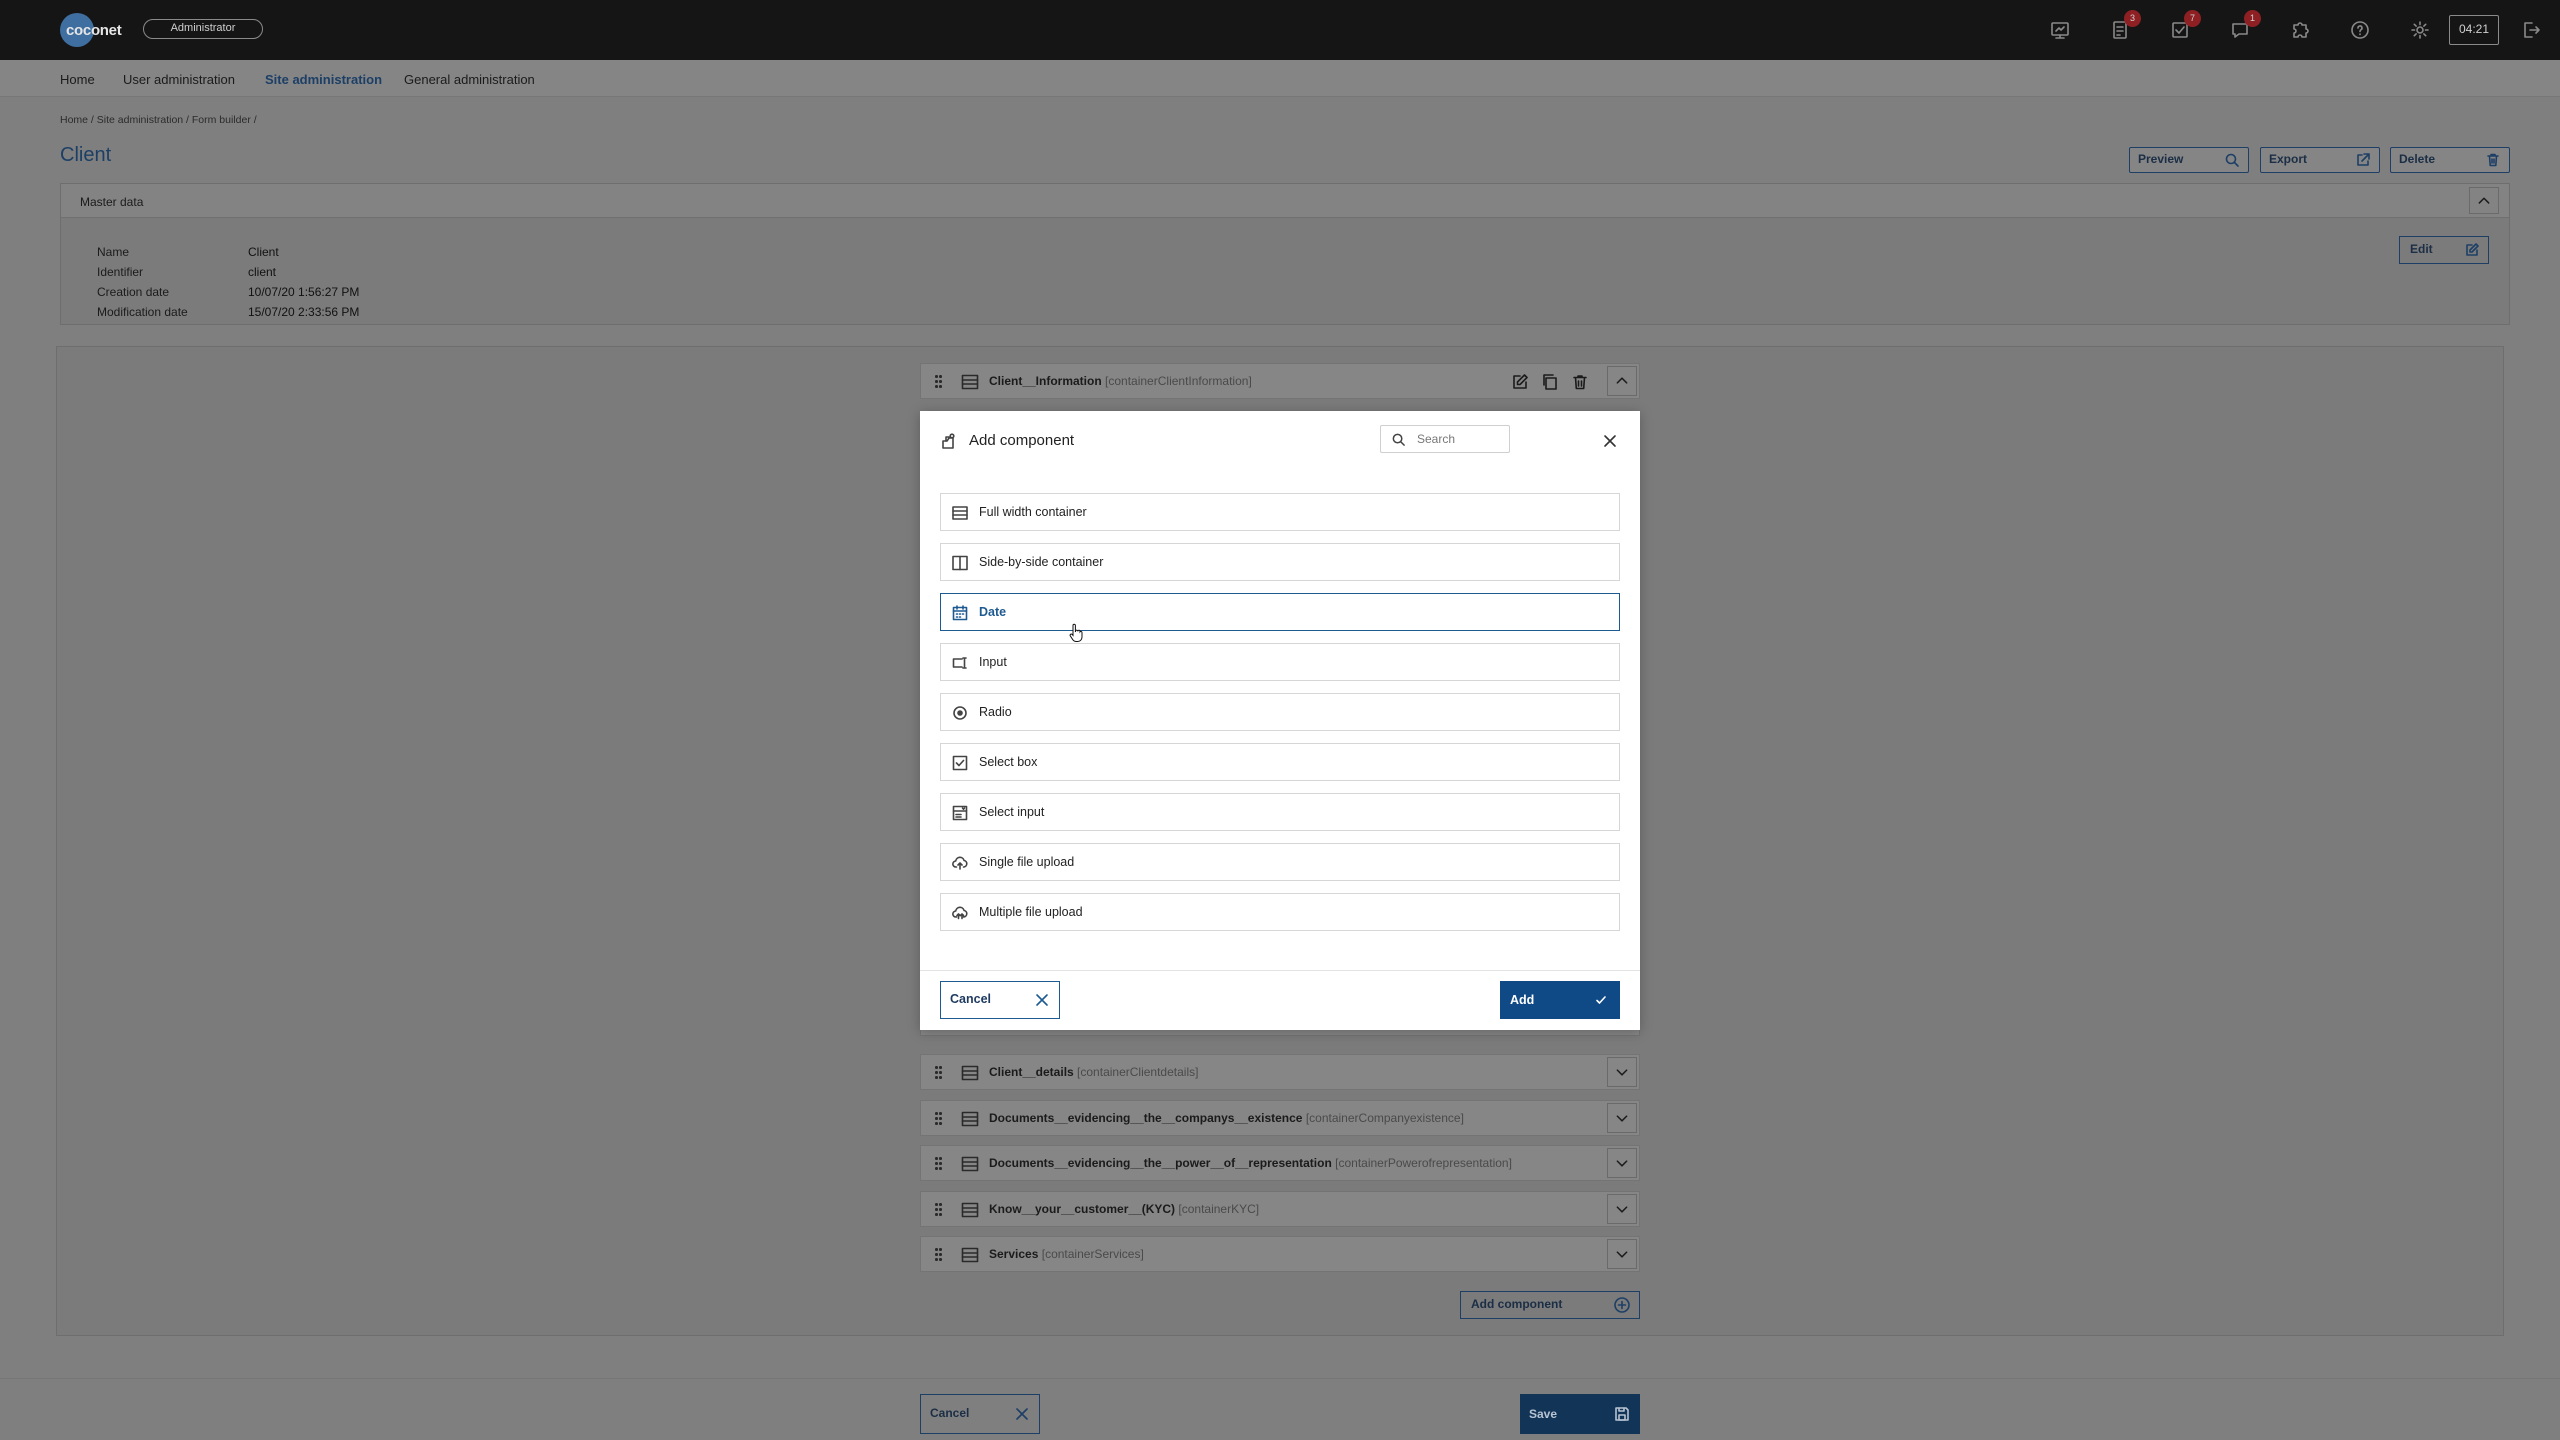 This screenshot has width=2560, height=1440. I want to click on component-row: Client__details [containerClientdetails], so click(1280, 1072).